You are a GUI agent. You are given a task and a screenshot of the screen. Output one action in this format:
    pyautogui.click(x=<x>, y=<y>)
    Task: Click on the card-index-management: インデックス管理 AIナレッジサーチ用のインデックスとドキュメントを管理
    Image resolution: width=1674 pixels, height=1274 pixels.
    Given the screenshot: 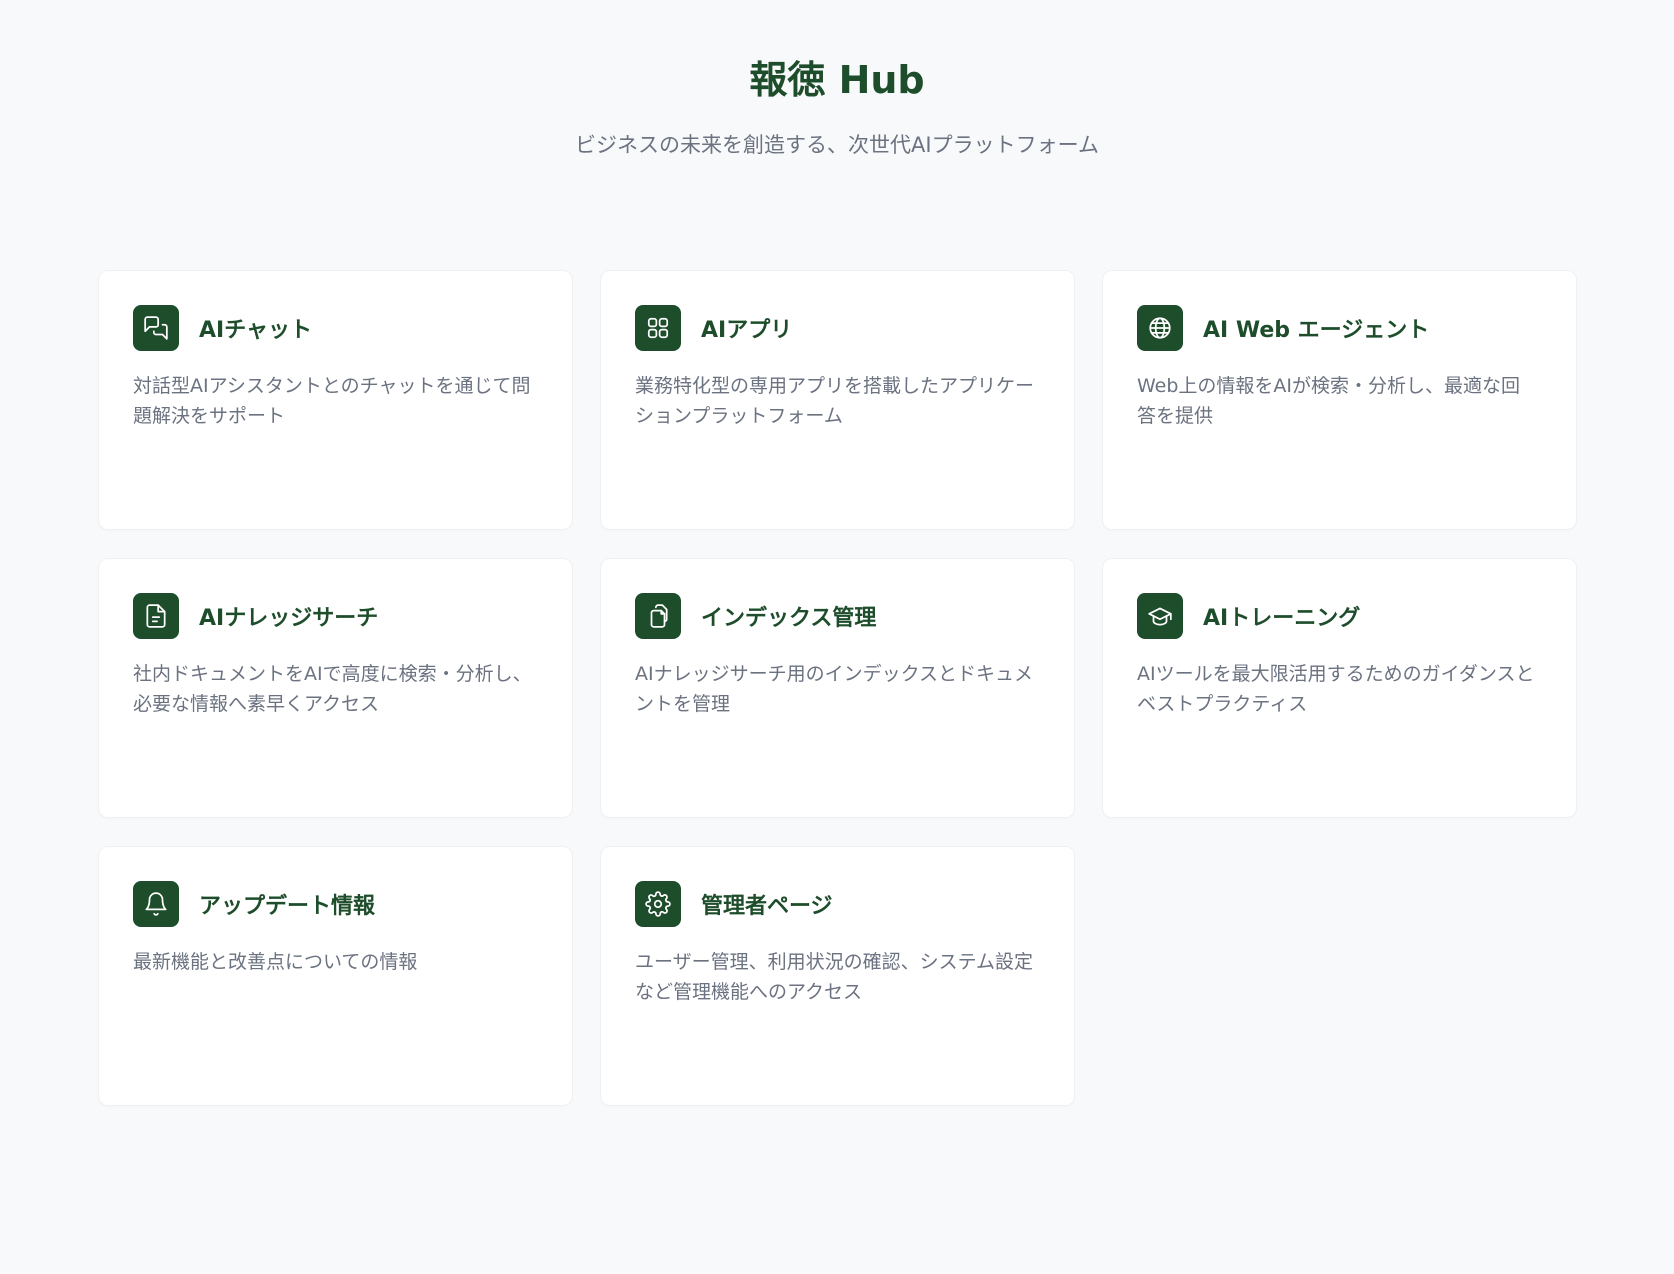 What is the action you would take?
    pyautogui.click(x=837, y=688)
    